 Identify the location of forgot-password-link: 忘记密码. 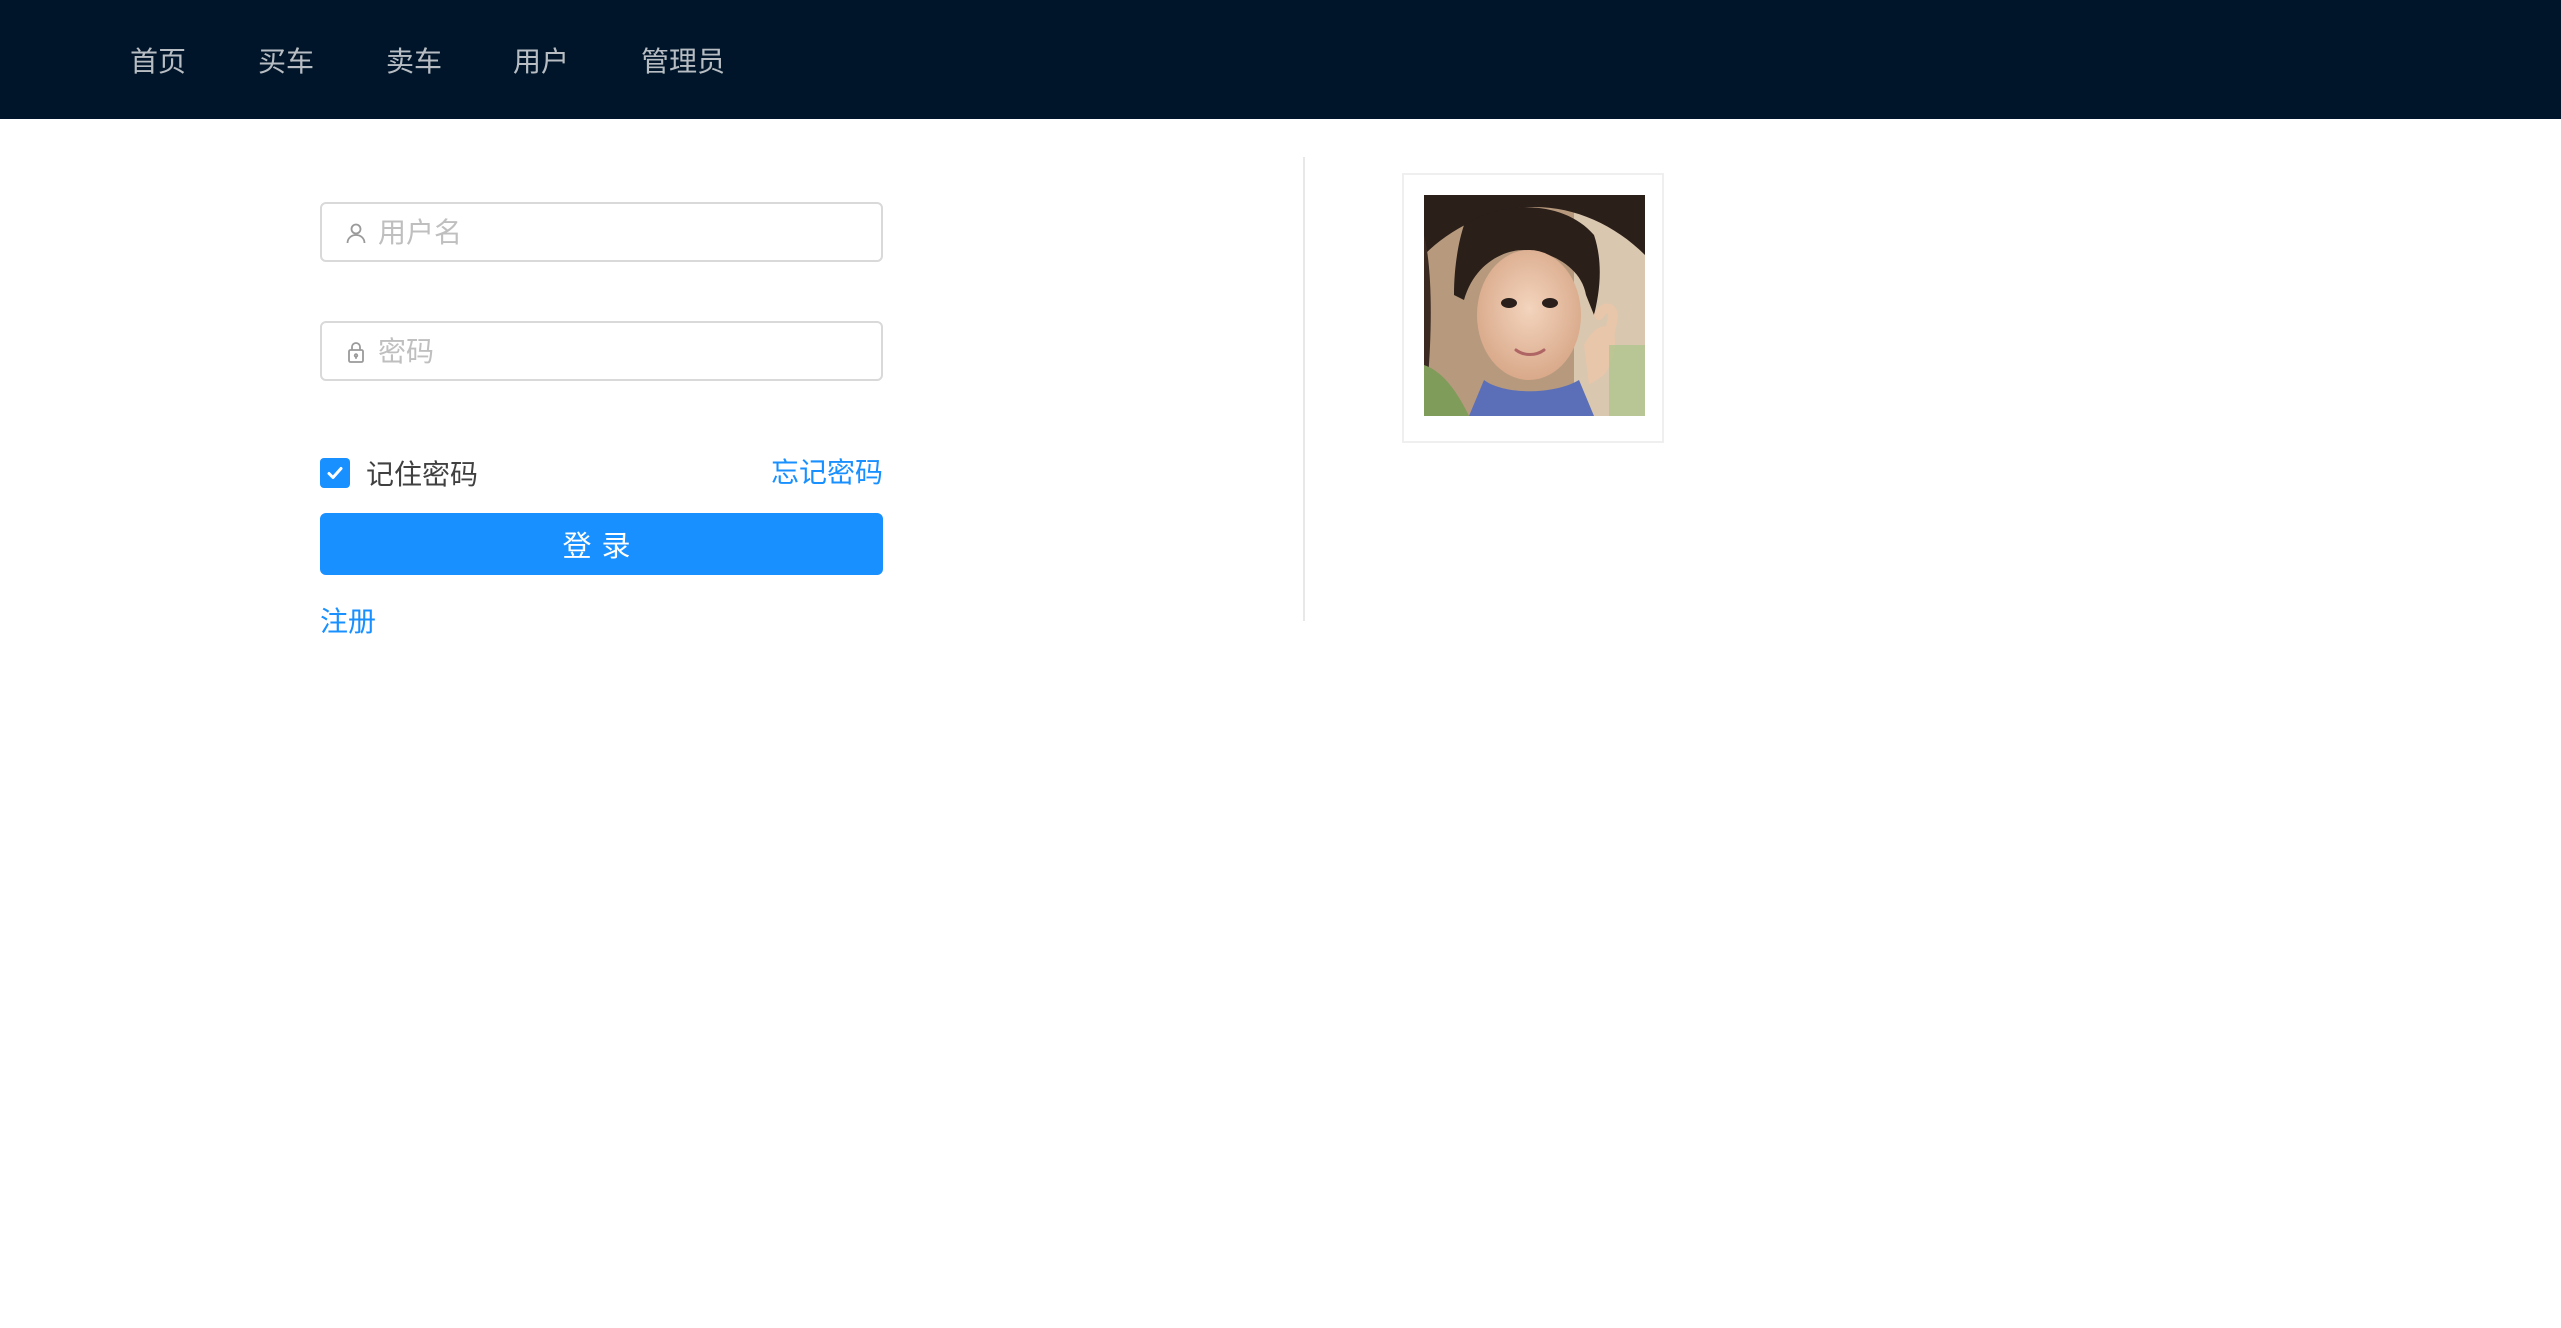
(827, 473).